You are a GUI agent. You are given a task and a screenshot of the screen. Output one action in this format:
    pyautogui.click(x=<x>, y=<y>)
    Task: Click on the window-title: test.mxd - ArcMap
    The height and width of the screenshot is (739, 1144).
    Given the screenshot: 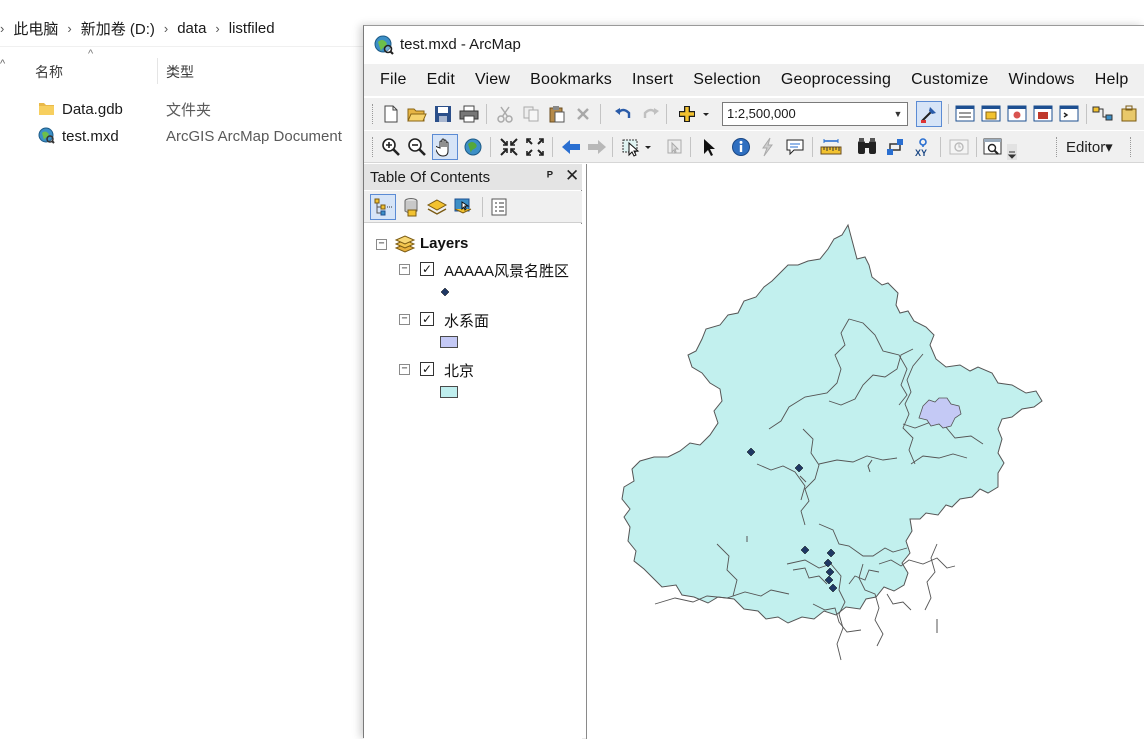 What is the action you would take?
    pyautogui.click(x=460, y=44)
    